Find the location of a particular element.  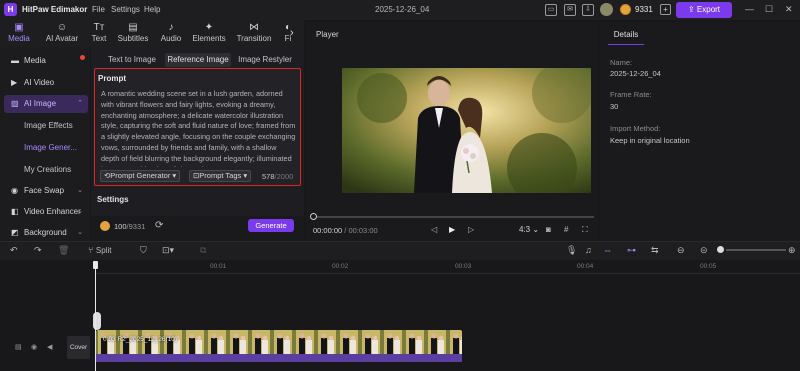

crop-icon: ⧉ is located at coordinates (203, 250).